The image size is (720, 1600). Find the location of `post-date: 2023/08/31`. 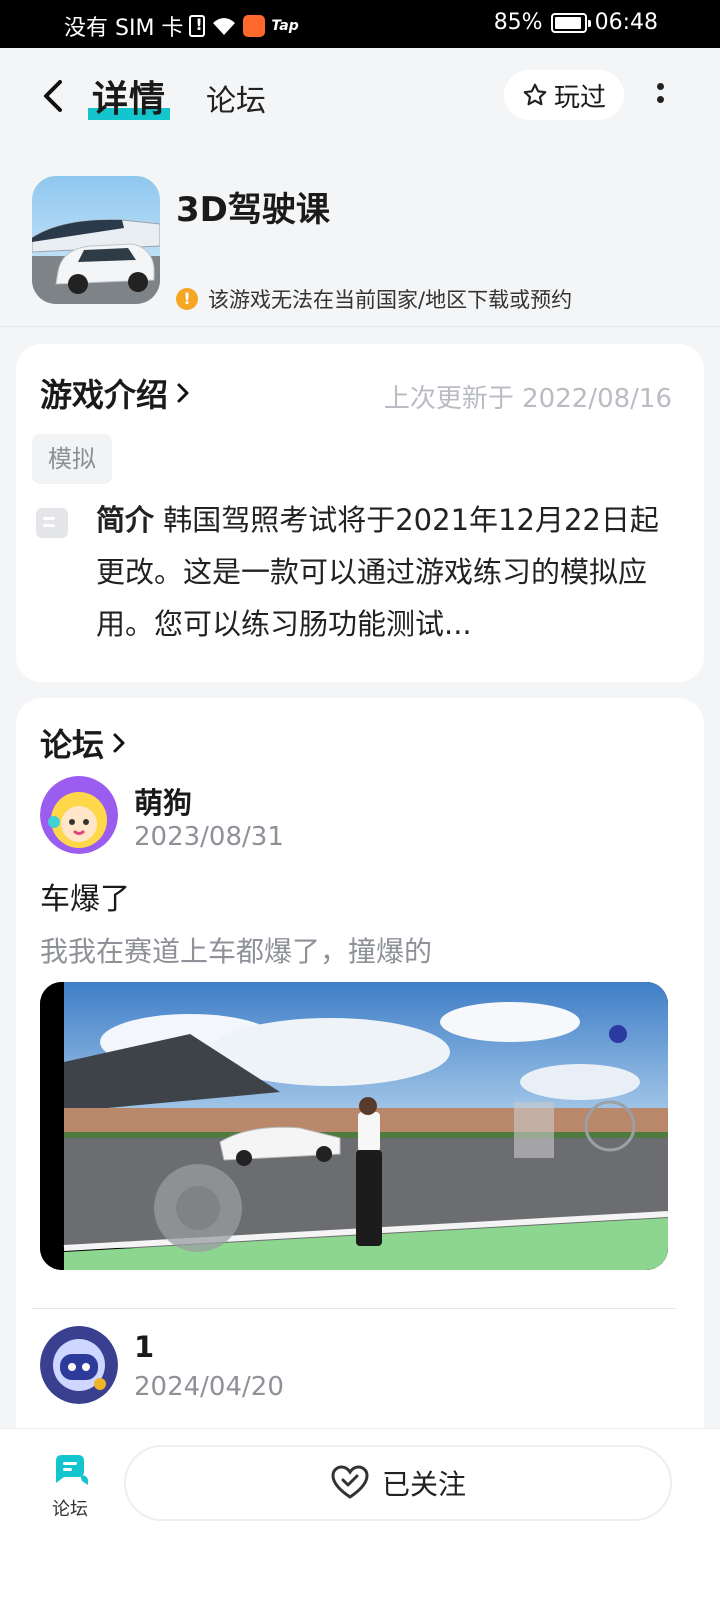

post-date: 2023/08/31 is located at coordinates (209, 837).